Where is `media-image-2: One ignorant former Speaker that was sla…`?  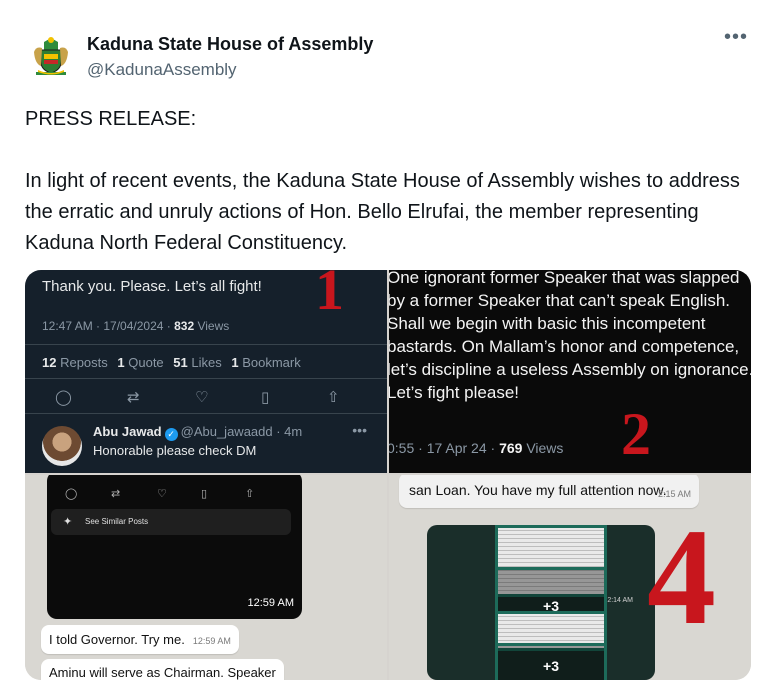 media-image-2: One ignorant former Speaker that was sla… is located at coordinates (570, 371).